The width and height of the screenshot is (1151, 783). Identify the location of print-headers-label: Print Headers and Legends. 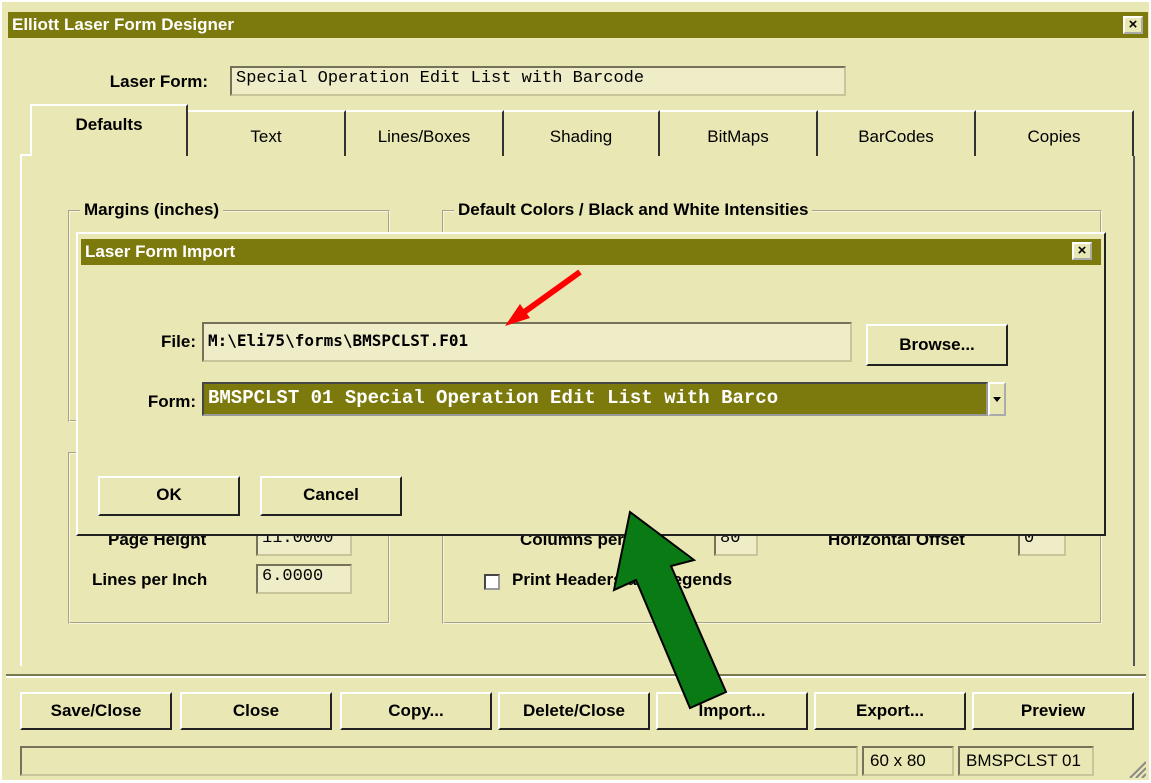
(622, 579).